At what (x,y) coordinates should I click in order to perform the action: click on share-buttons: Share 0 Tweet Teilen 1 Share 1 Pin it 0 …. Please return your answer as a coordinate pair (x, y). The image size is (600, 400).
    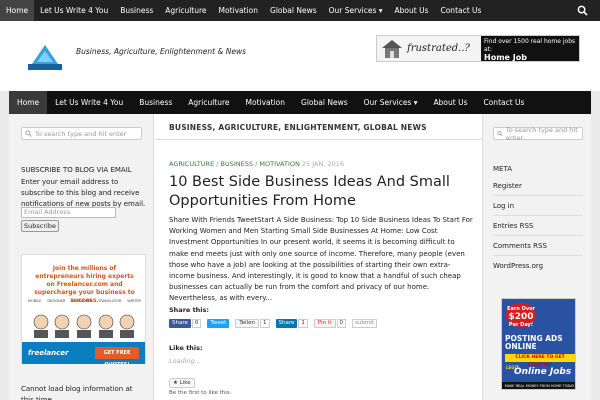
    Looking at the image, I should click on (273, 323).